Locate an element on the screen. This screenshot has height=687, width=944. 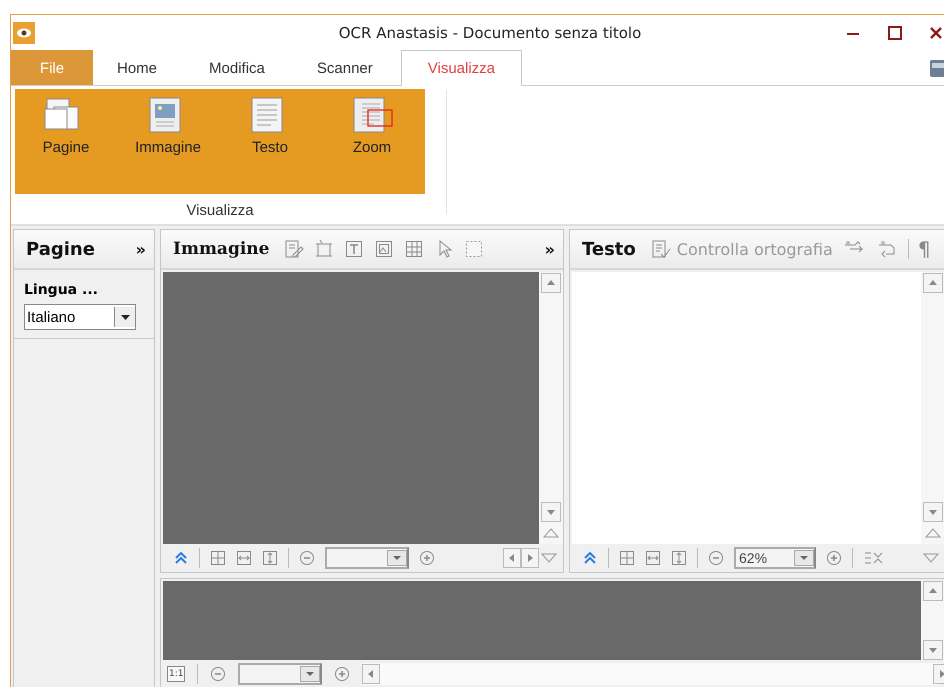
button-label: Pagine is located at coordinates (66, 147).